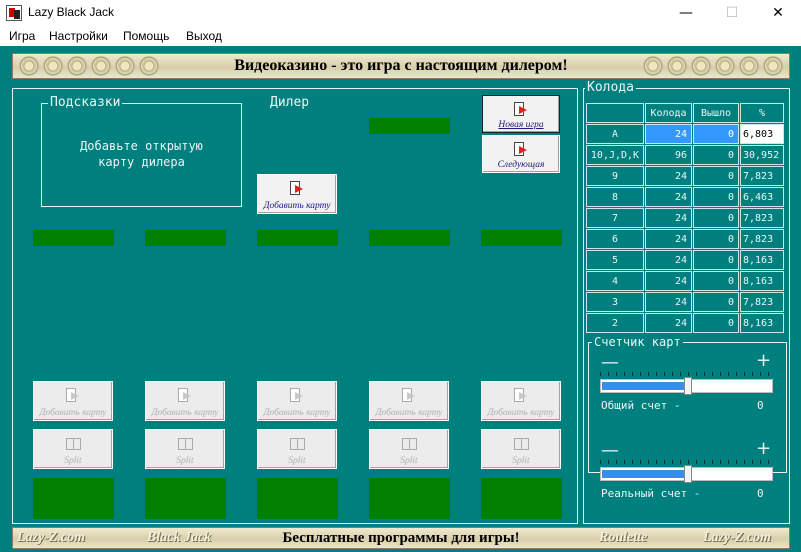 Image resolution: width=801 pixels, height=552 pixels. What do you see at coordinates (615, 302) in the screenshot?
I see `deck-card: 3` at bounding box center [615, 302].